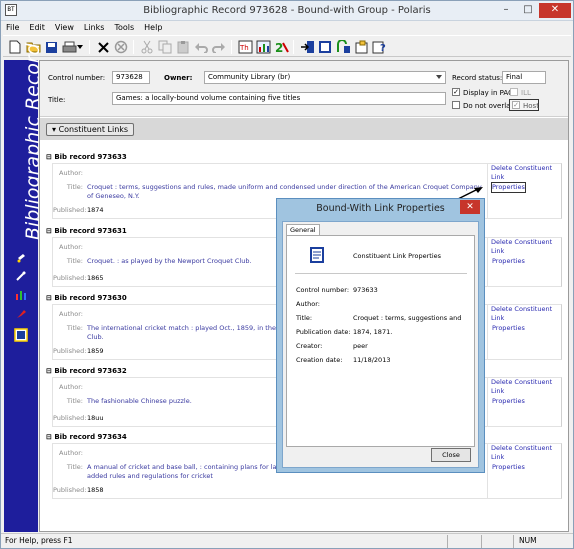 The image size is (574, 549). I want to click on close-button: Close, so click(451, 455).